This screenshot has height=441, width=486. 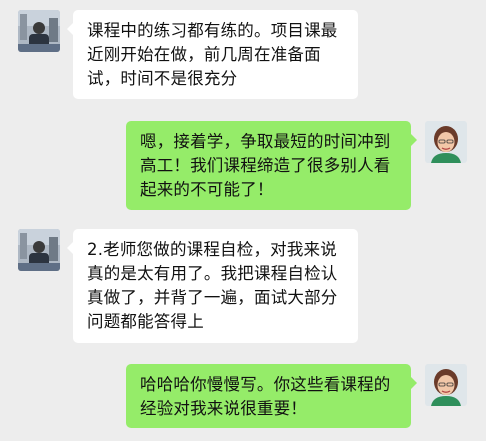 I want to click on message-bubble-incoming: 课程中的练习都有练的。项目课最 近刚开始在做，前几周在准备面 试，时间不是很充分, so click(x=212, y=54).